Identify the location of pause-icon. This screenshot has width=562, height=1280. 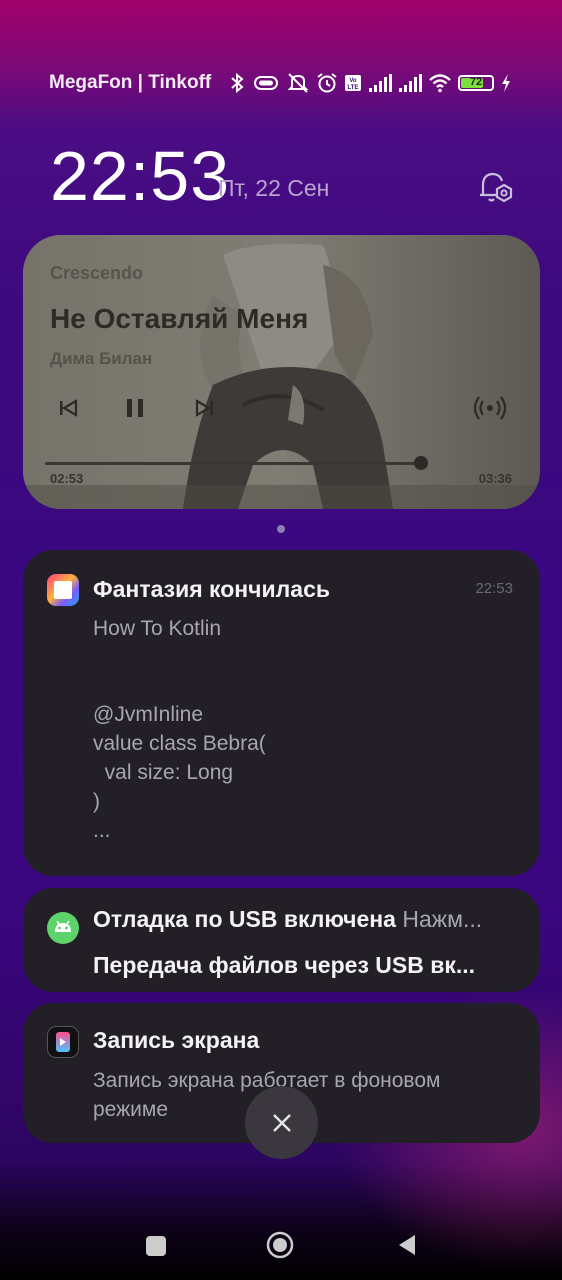
(135, 408).